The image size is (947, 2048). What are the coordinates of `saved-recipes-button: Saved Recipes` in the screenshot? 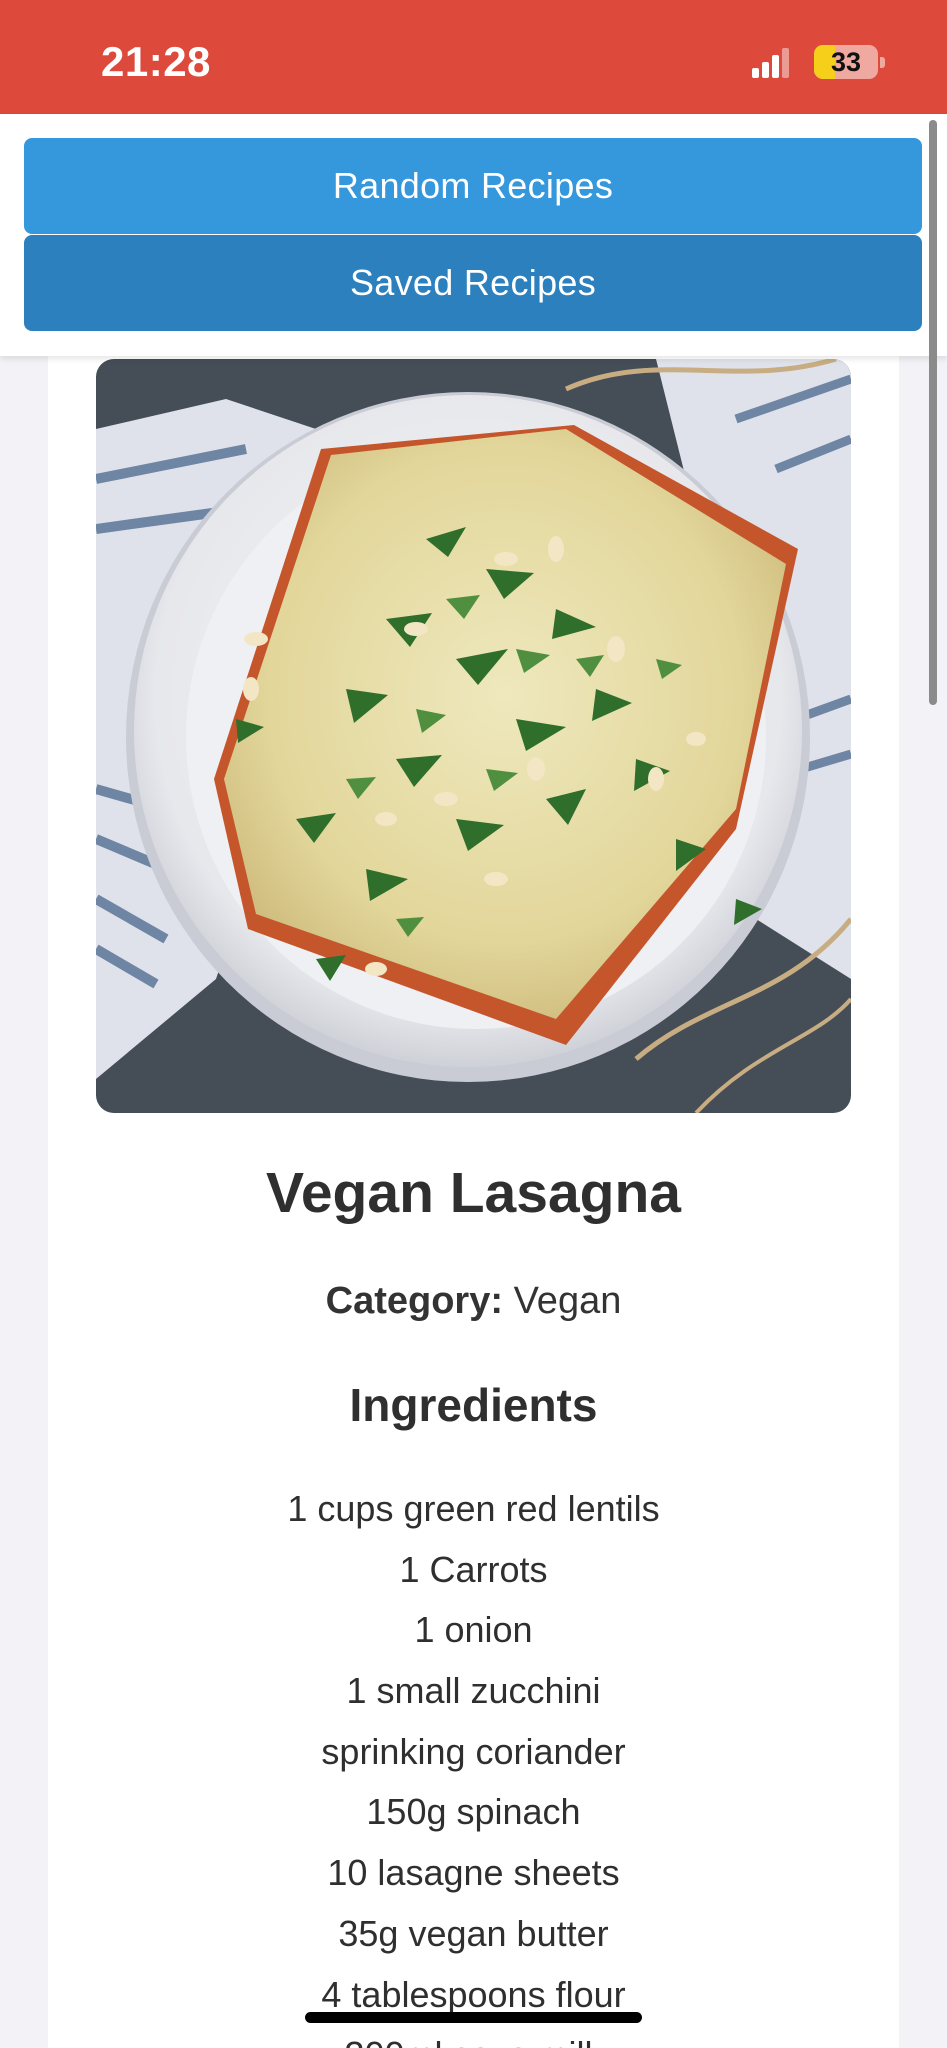 It's located at (473, 283).